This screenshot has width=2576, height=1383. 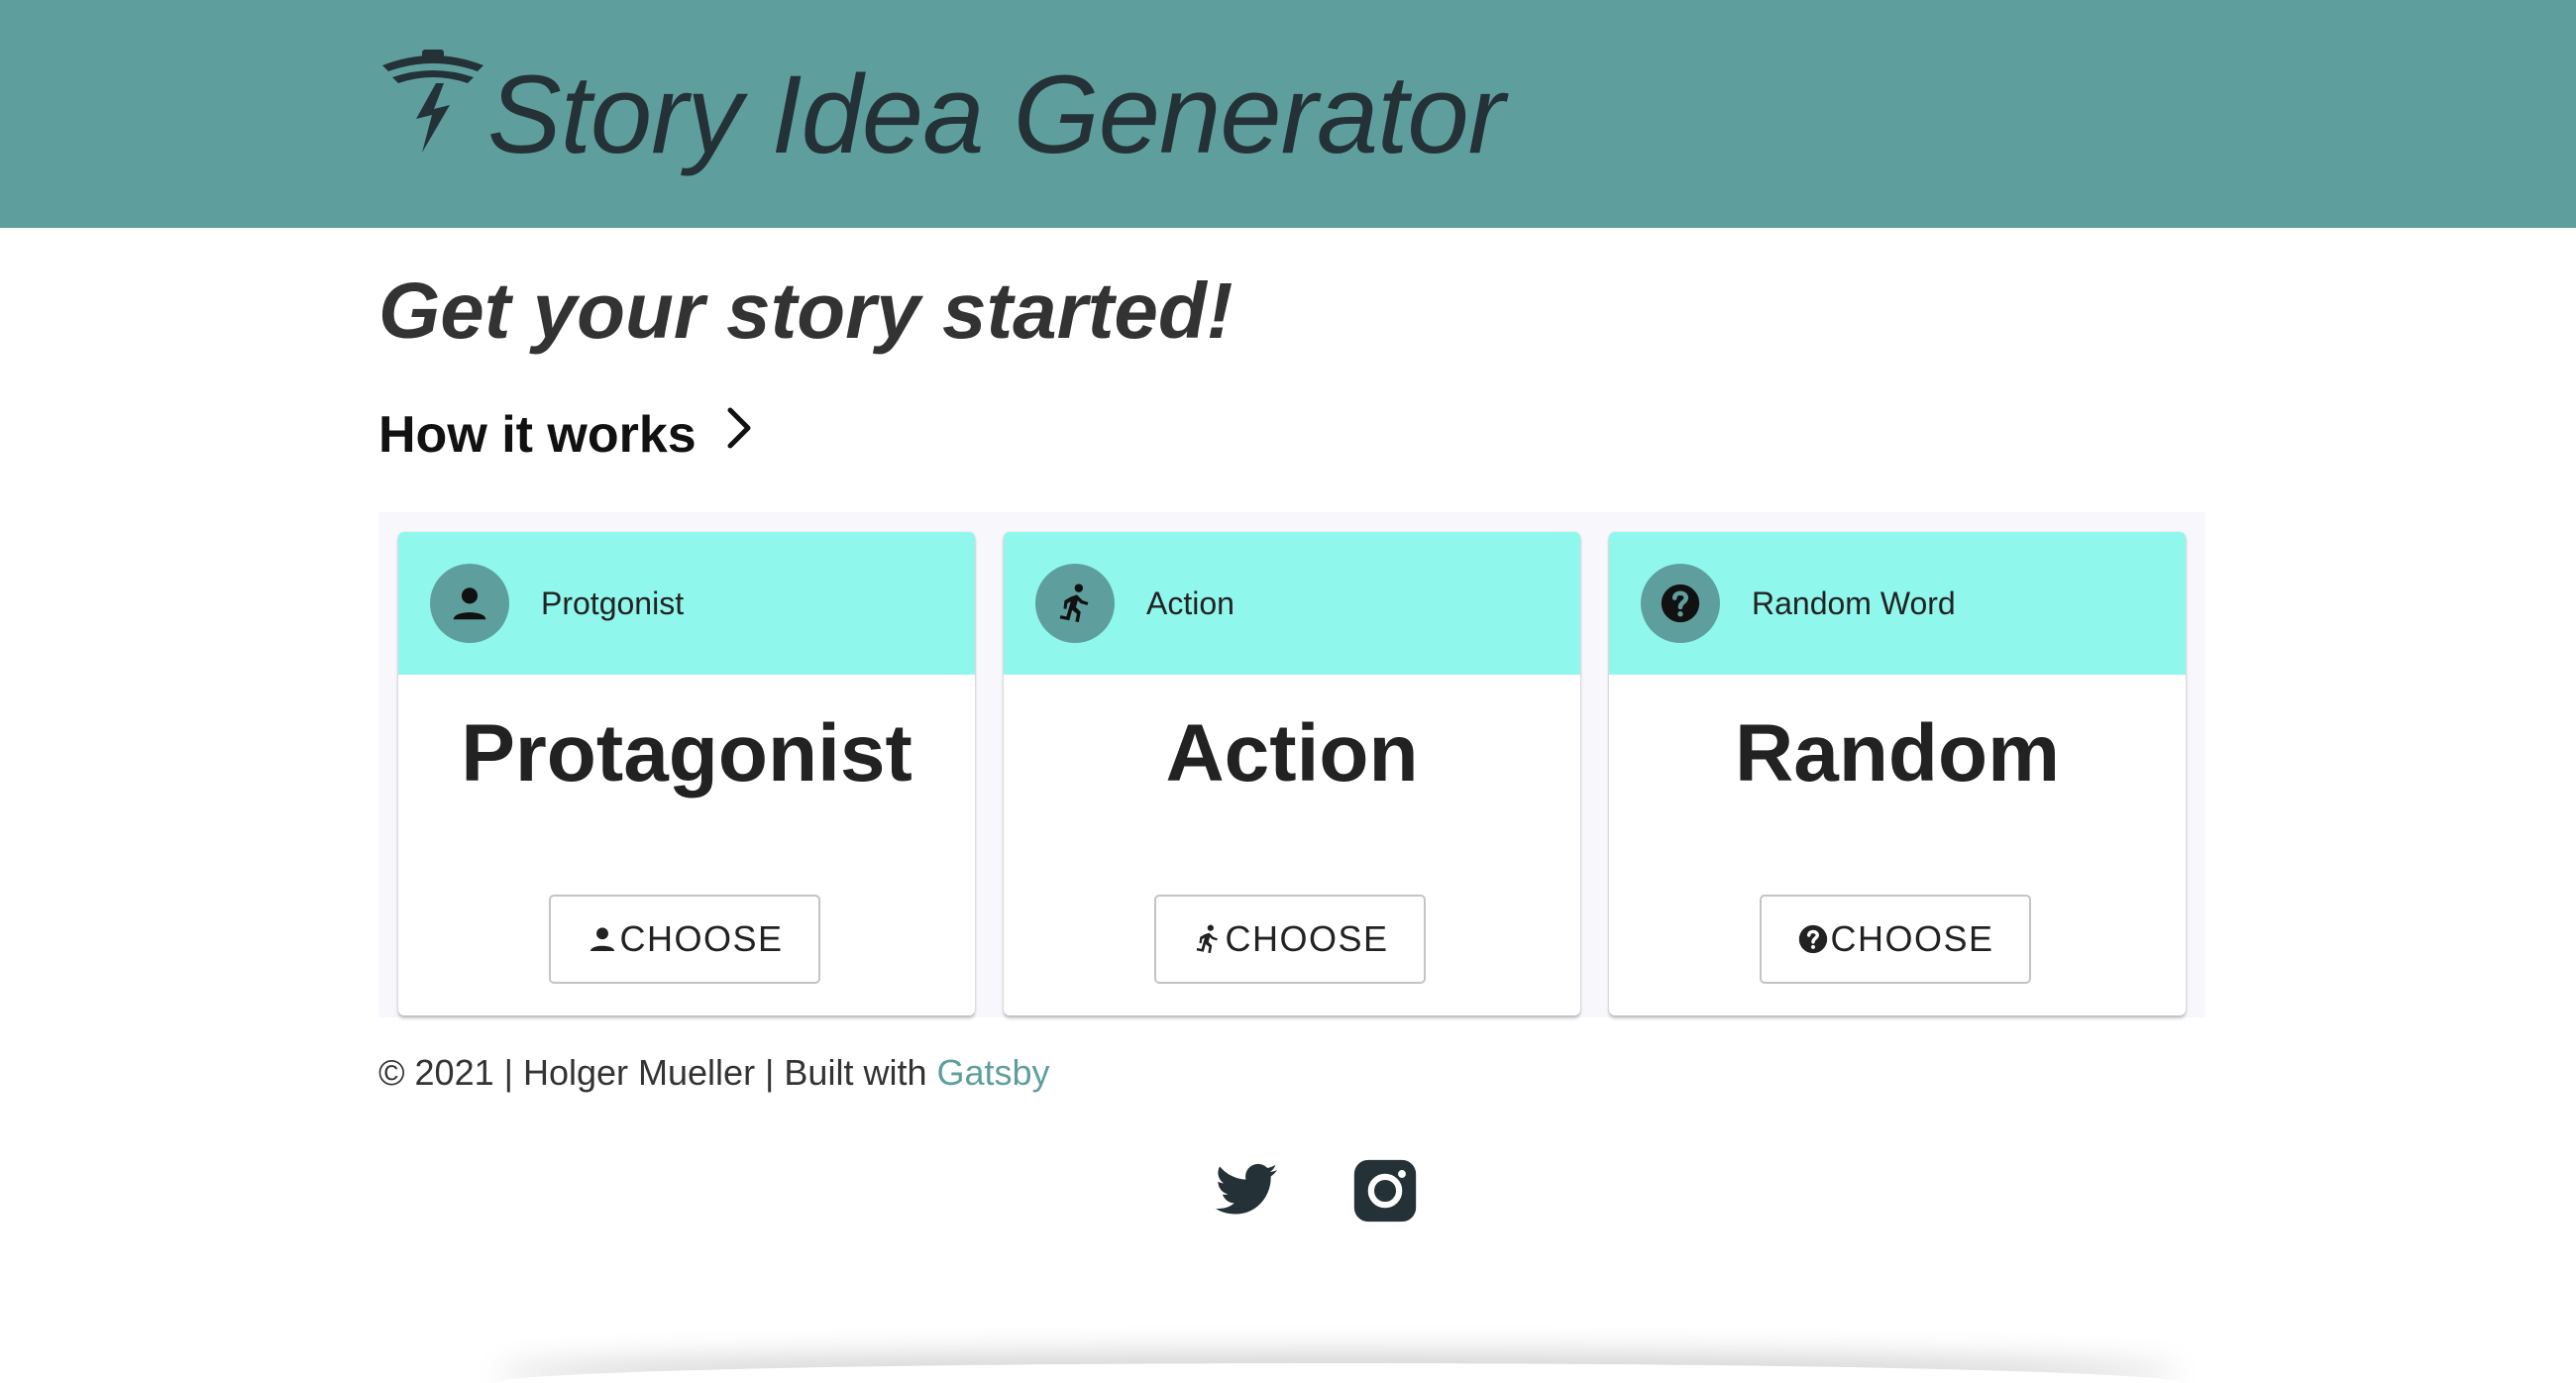 What do you see at coordinates (432, 101) in the screenshot?
I see `lightning-lantern-logo-icon` at bounding box center [432, 101].